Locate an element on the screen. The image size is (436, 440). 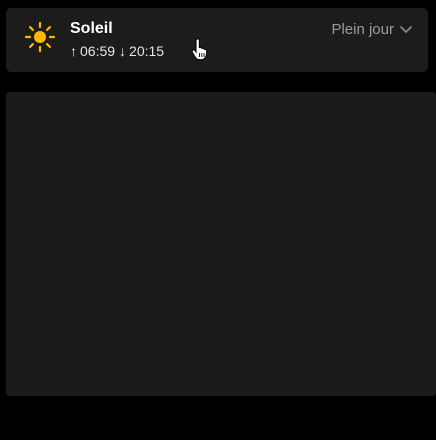
sun-icon is located at coordinates (40, 37).